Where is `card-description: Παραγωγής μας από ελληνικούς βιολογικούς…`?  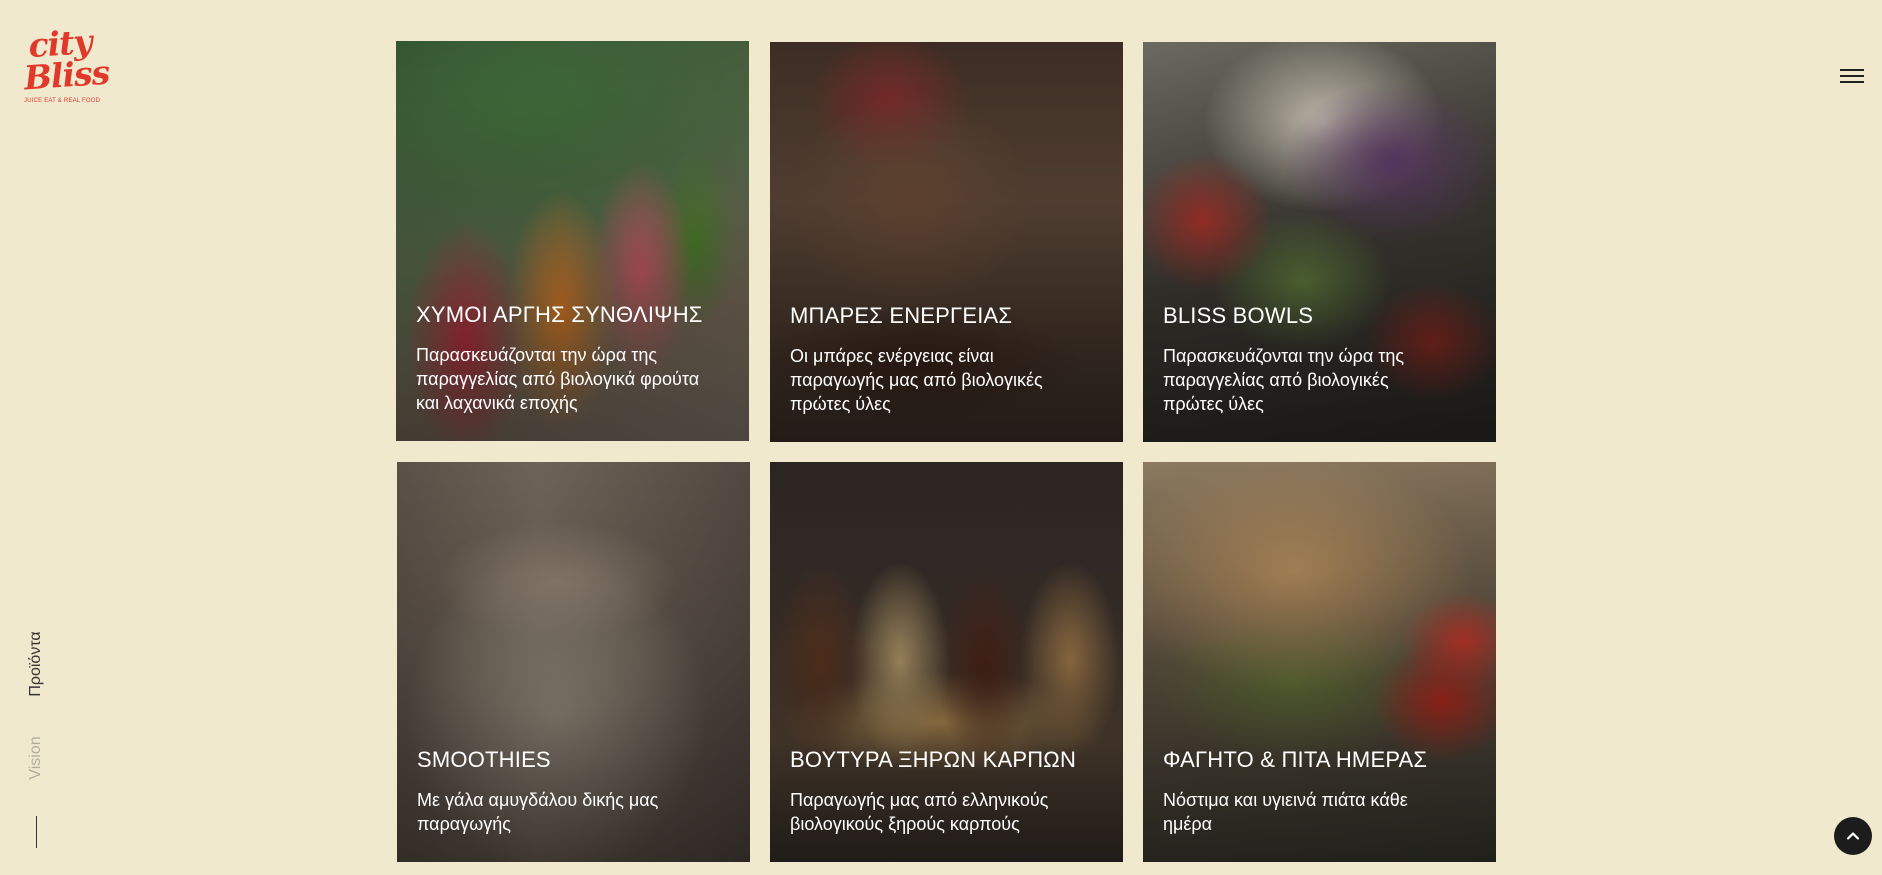 card-description: Παραγωγής μας από ελληνικούς βιολογικούς… is located at coordinates (919, 812).